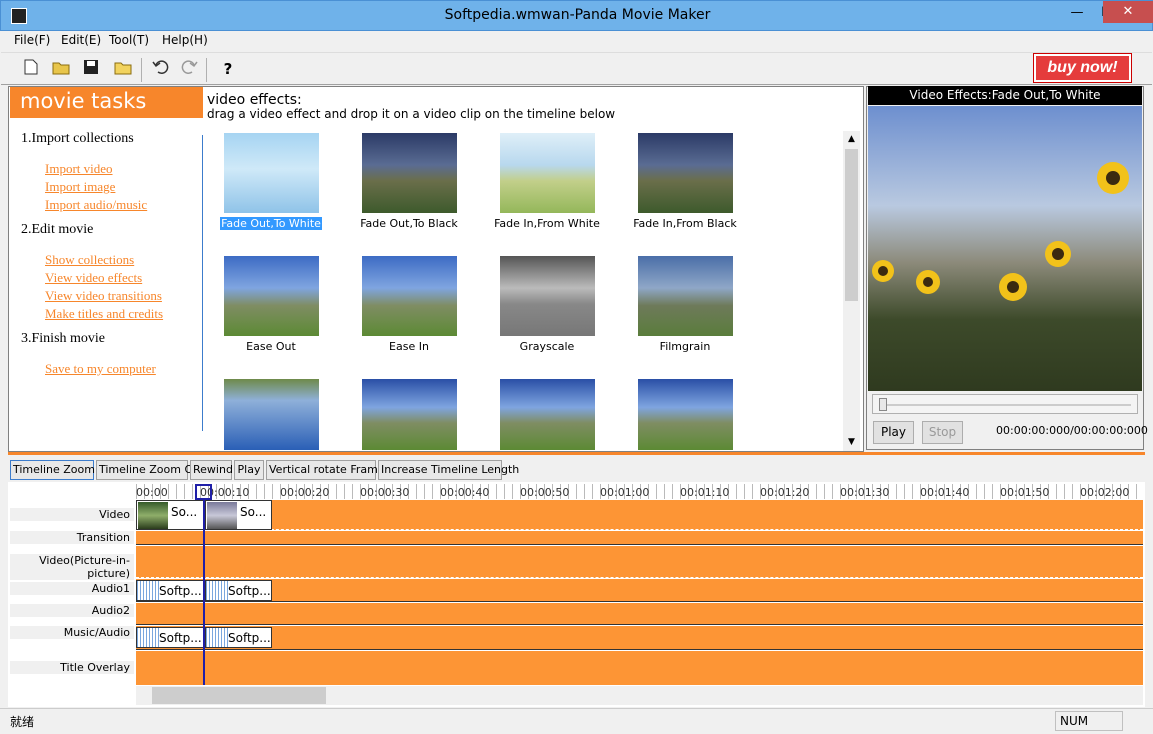 This screenshot has height=734, width=1153. I want to click on new-icon, so click(31, 69).